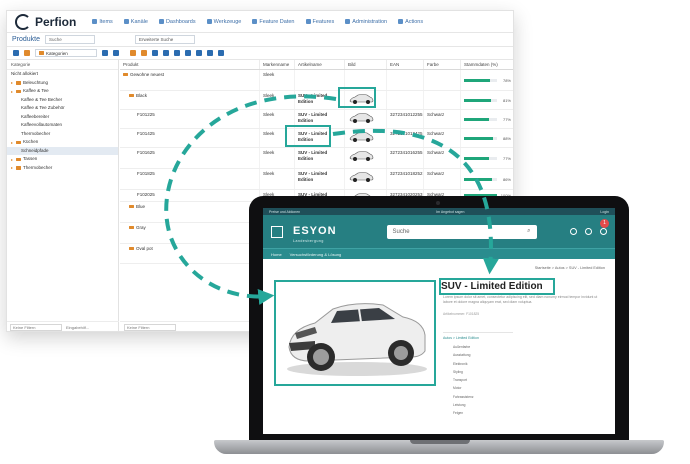 The height and width of the screenshot is (464, 690). Describe the element at coordinates (478, 336) in the screenshot. I see `attributes-header: Autos > Limited Edition` at that location.